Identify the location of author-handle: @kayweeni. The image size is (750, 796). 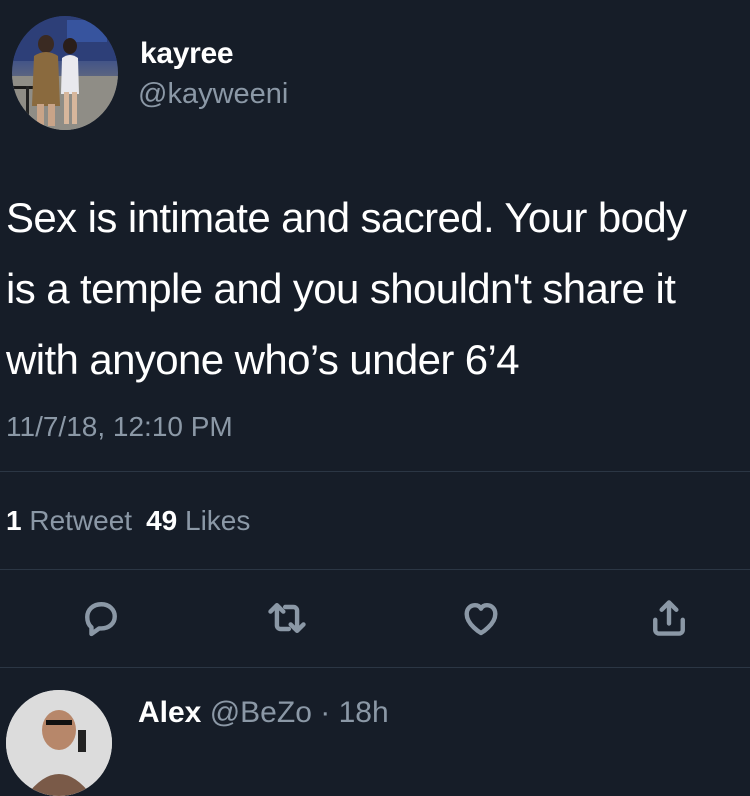
(213, 94).